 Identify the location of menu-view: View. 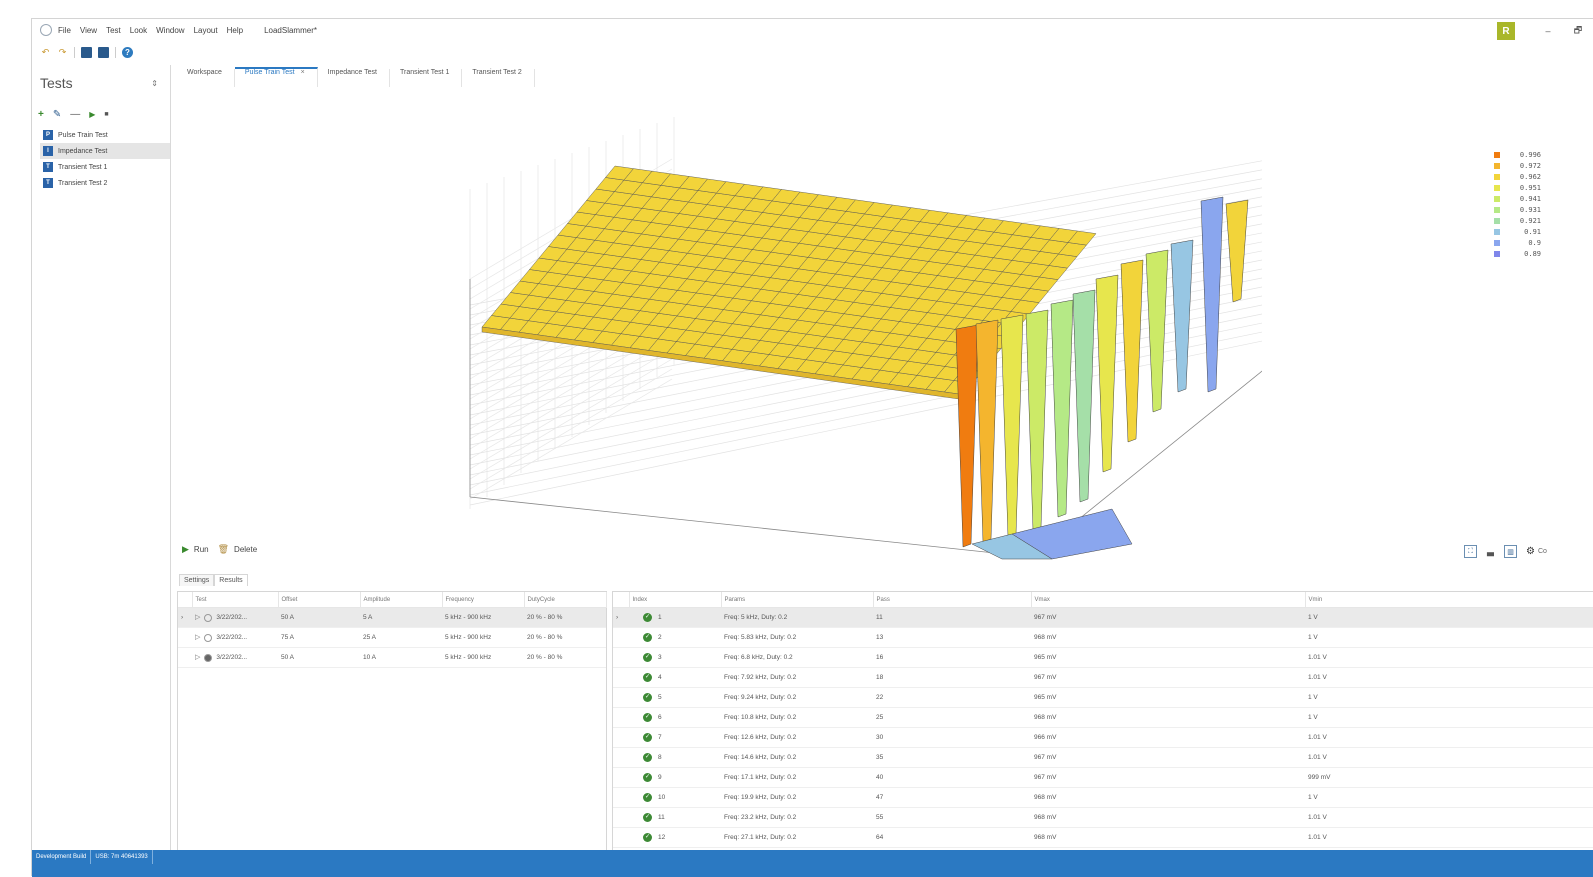
(88, 30).